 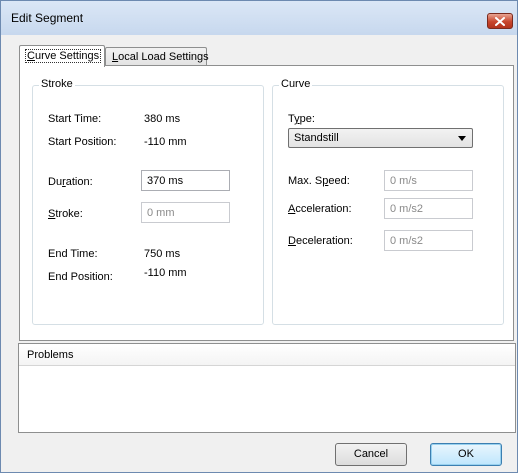 What do you see at coordinates (301, 119) in the screenshot?
I see `type-label: Type:` at bounding box center [301, 119].